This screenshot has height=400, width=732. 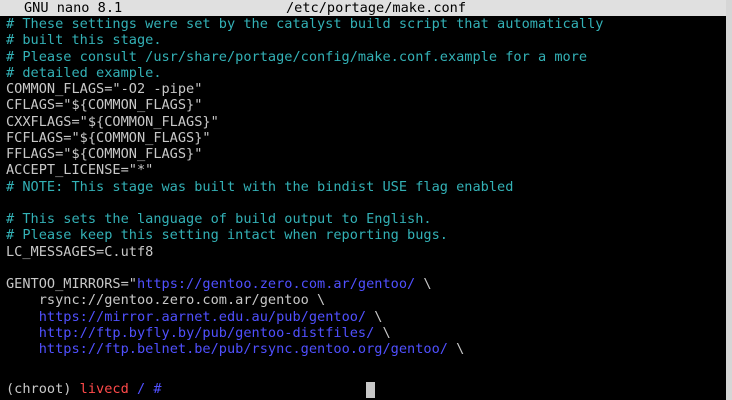 I want to click on prompt-separator, so click(x=133, y=389).